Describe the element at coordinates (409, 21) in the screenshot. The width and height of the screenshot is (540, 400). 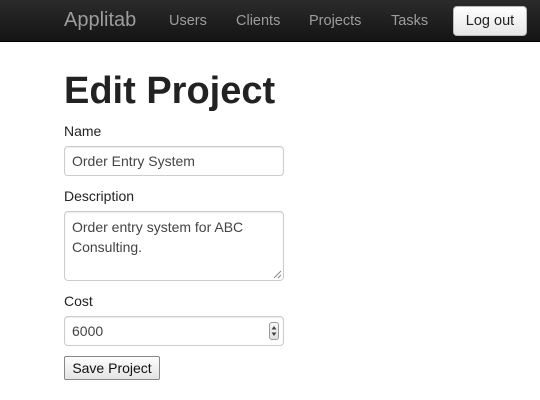
I see `nav-link-tasks: Tasks` at that location.